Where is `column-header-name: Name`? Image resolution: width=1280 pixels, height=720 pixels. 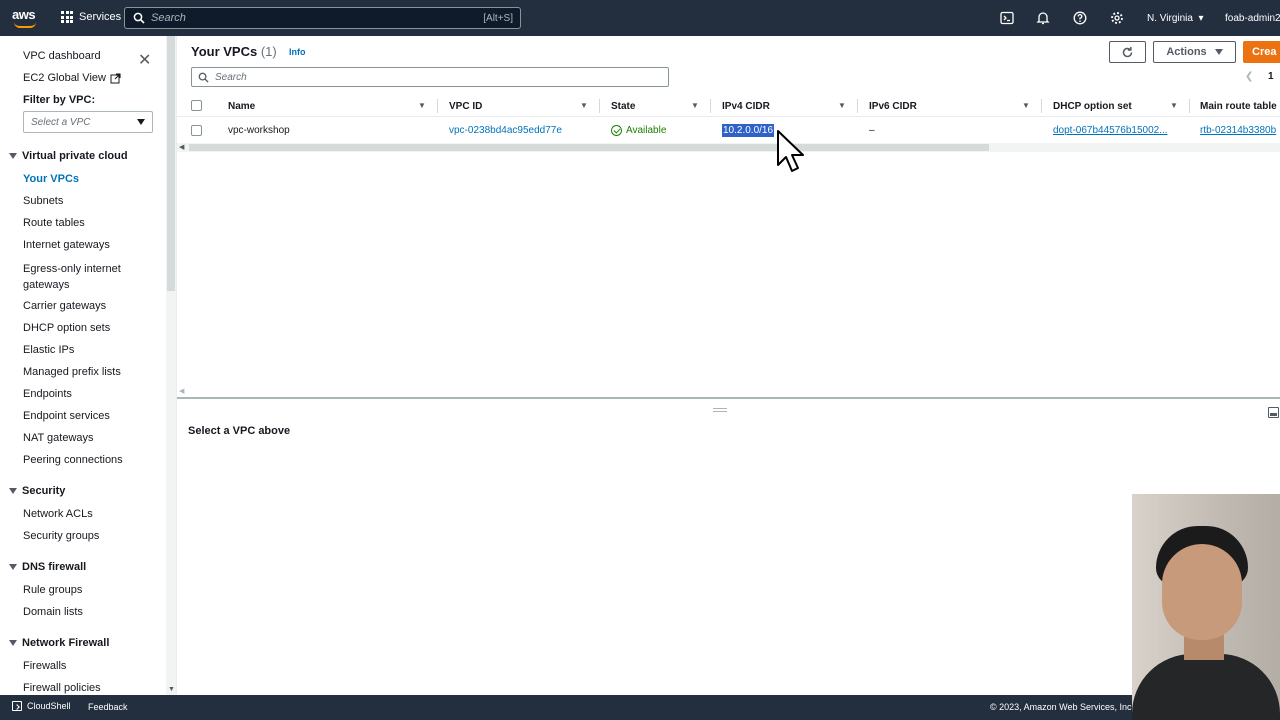 column-header-name: Name is located at coordinates (241, 106).